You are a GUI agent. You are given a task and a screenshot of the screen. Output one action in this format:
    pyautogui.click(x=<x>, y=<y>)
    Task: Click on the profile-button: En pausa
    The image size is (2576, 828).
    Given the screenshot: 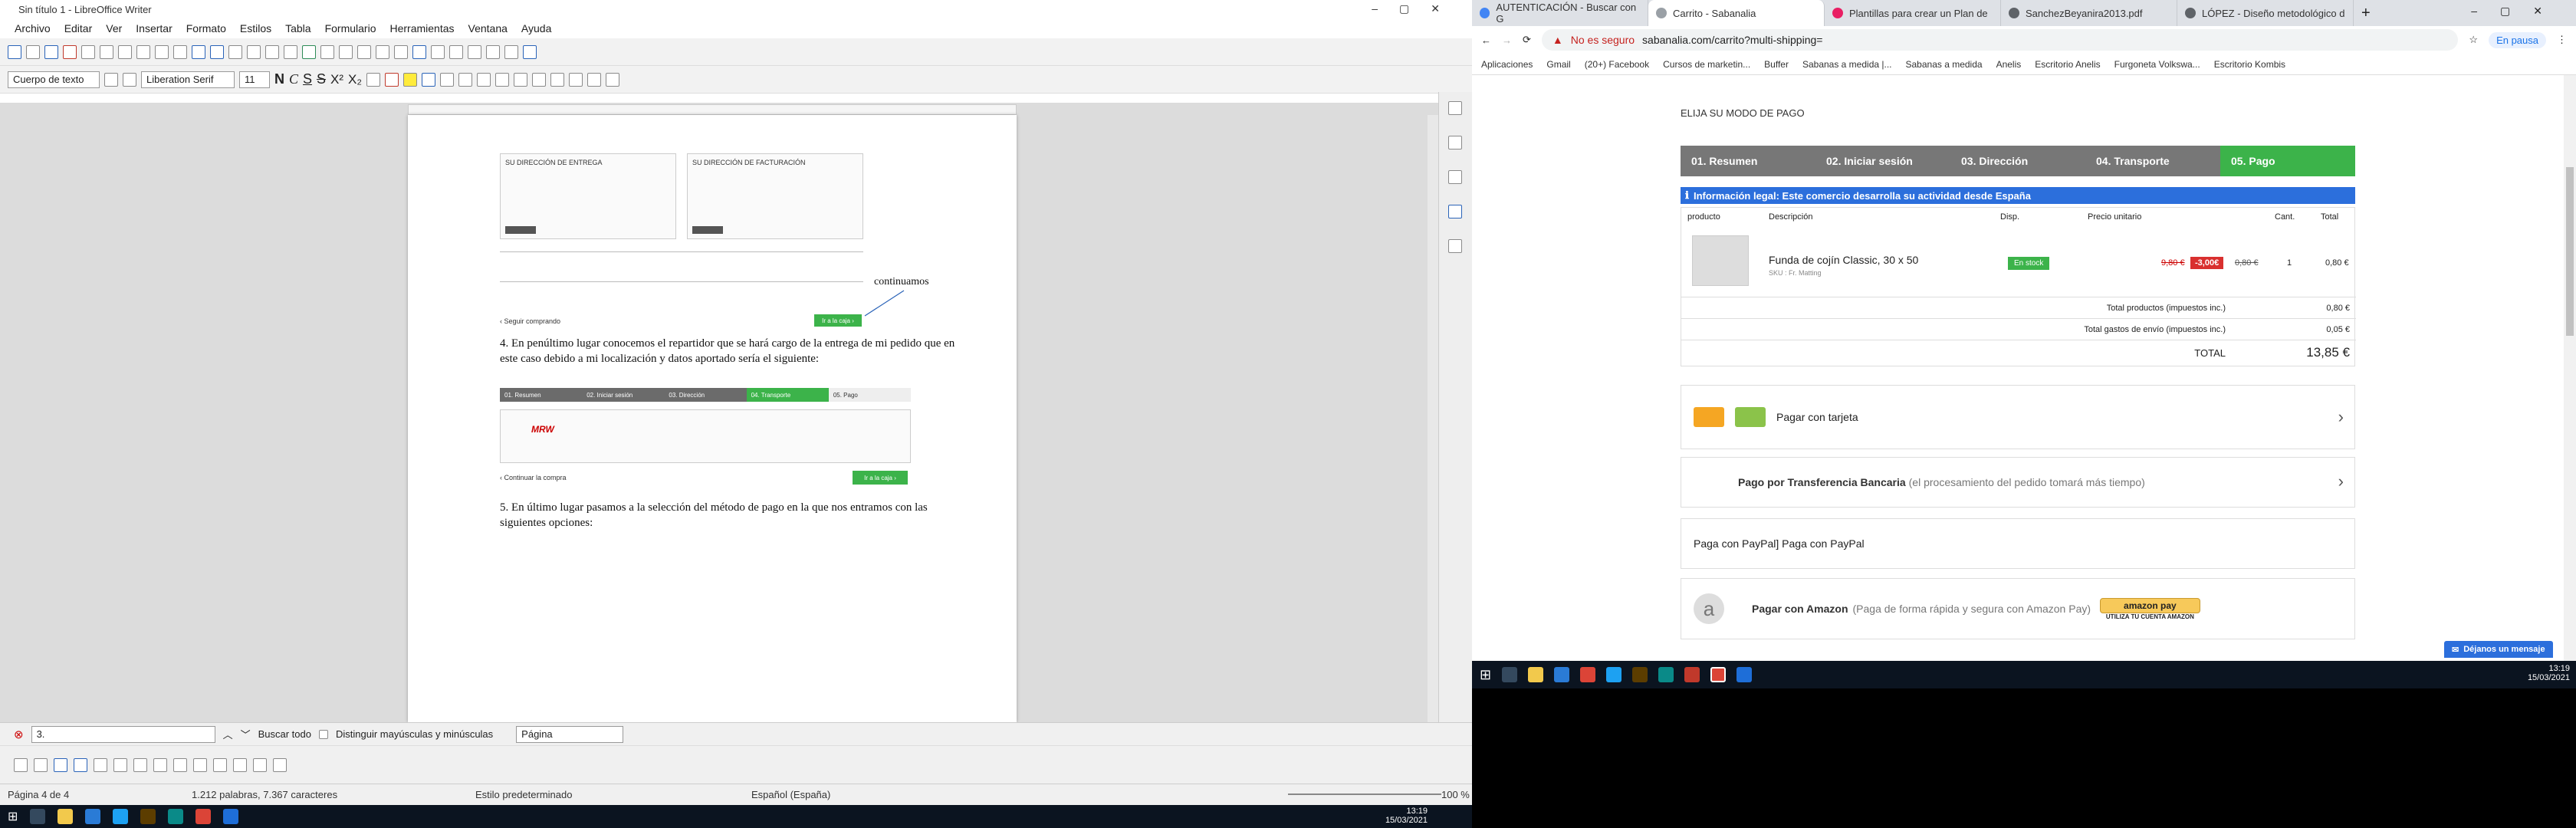 What is the action you would take?
    pyautogui.click(x=2517, y=39)
    